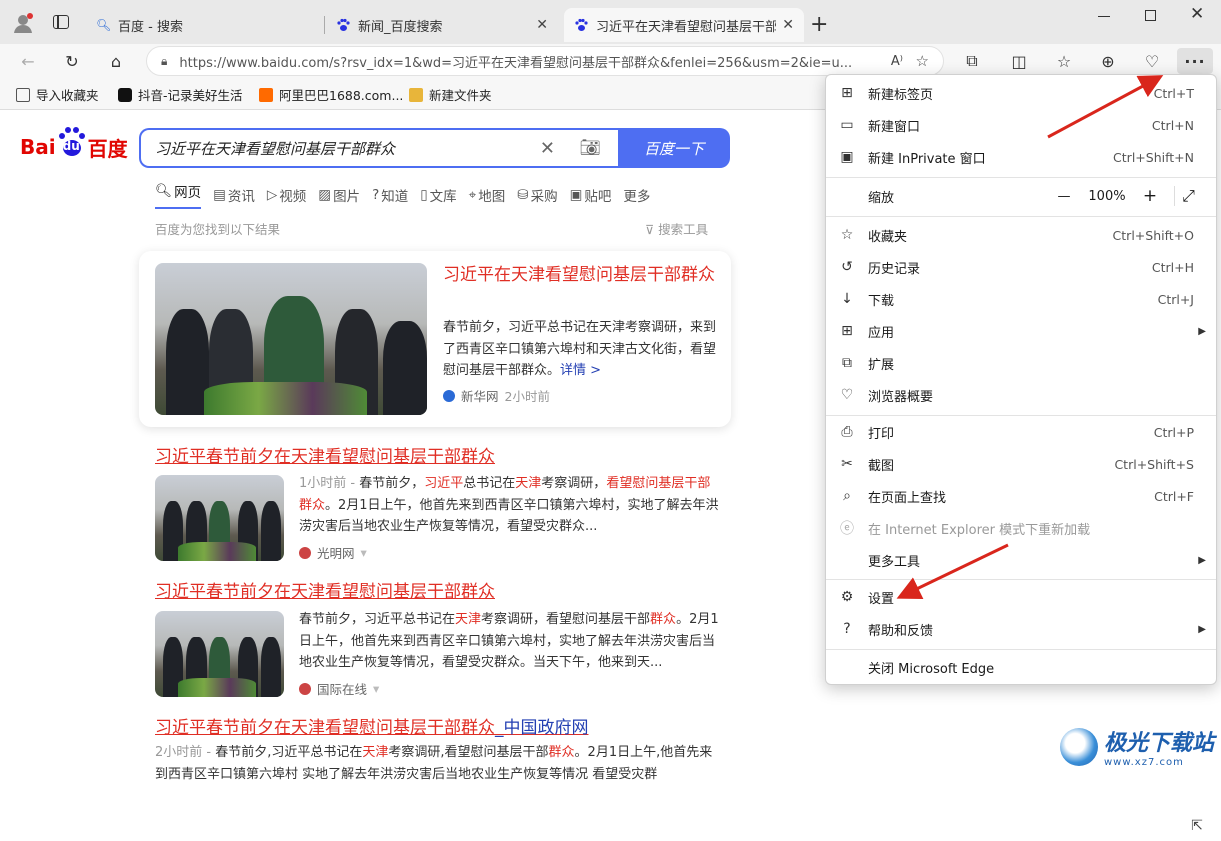  I want to click on search-input: 习近平在天津看望慰问基层干部群众 ✕ 📷︎, so click(379, 148).